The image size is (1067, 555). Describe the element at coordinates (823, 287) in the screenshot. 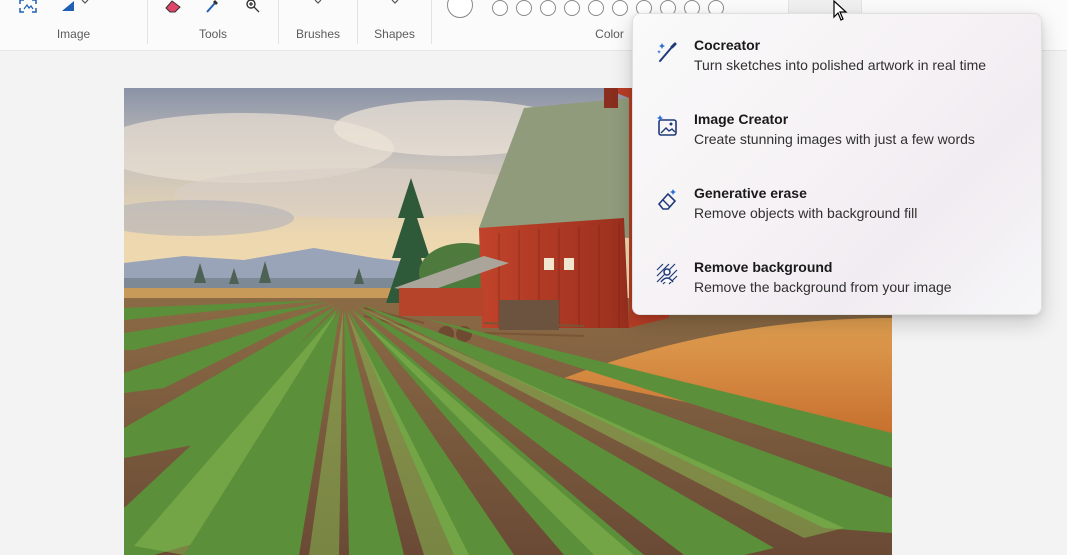

I see `menu-item-description: Remove the background from your image` at that location.